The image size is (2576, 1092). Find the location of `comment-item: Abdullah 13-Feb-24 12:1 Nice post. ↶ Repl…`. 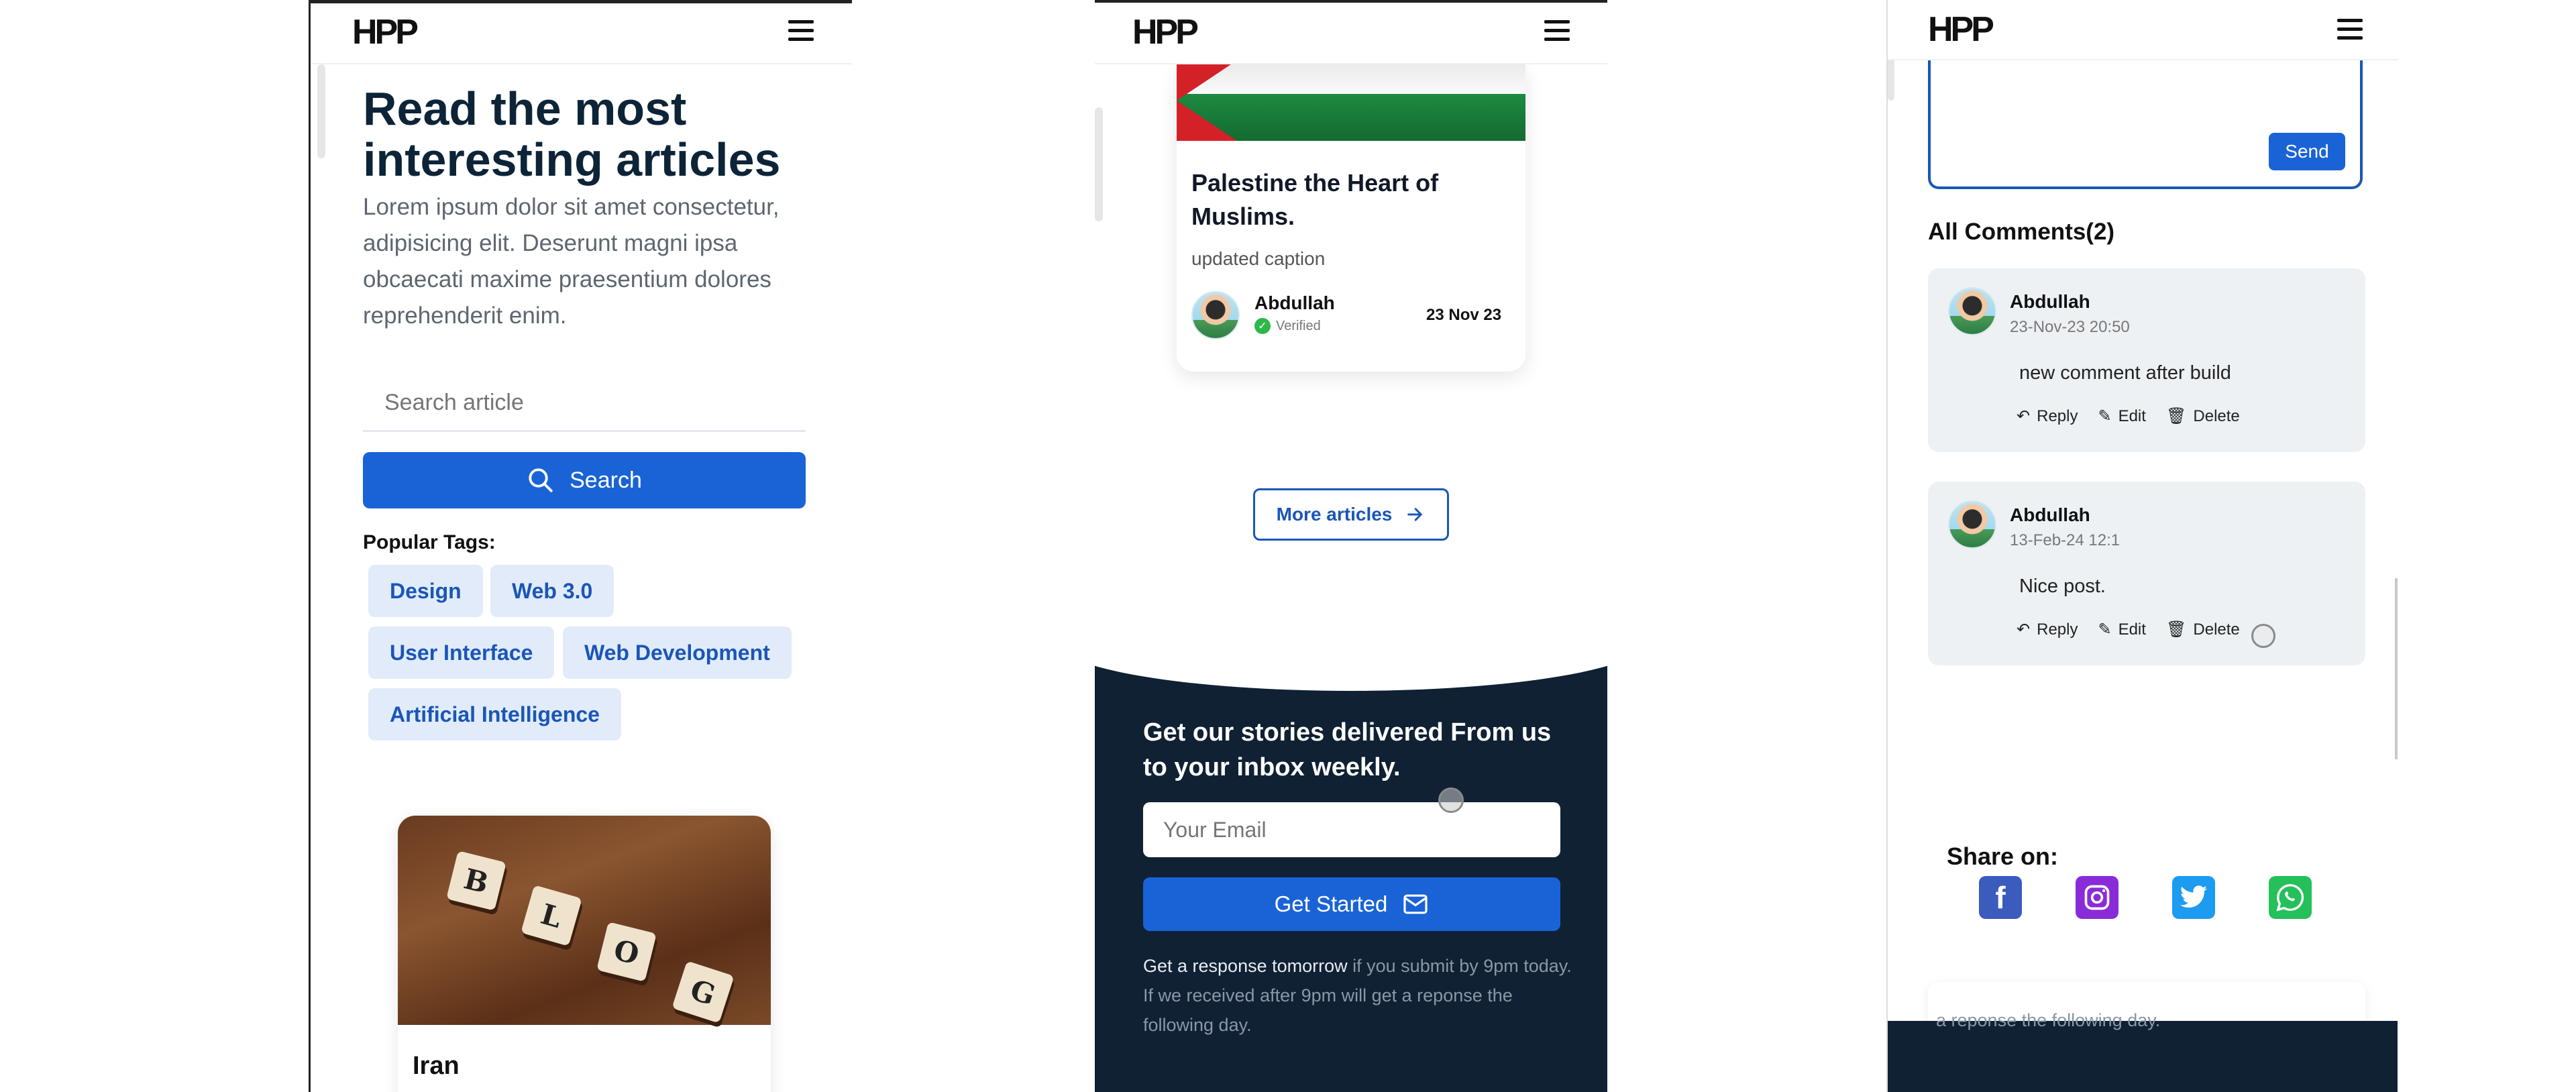

comment-item: Abdullah 13-Feb-24 12:1 Nice post. ↶ Repl… is located at coordinates (2146, 574).